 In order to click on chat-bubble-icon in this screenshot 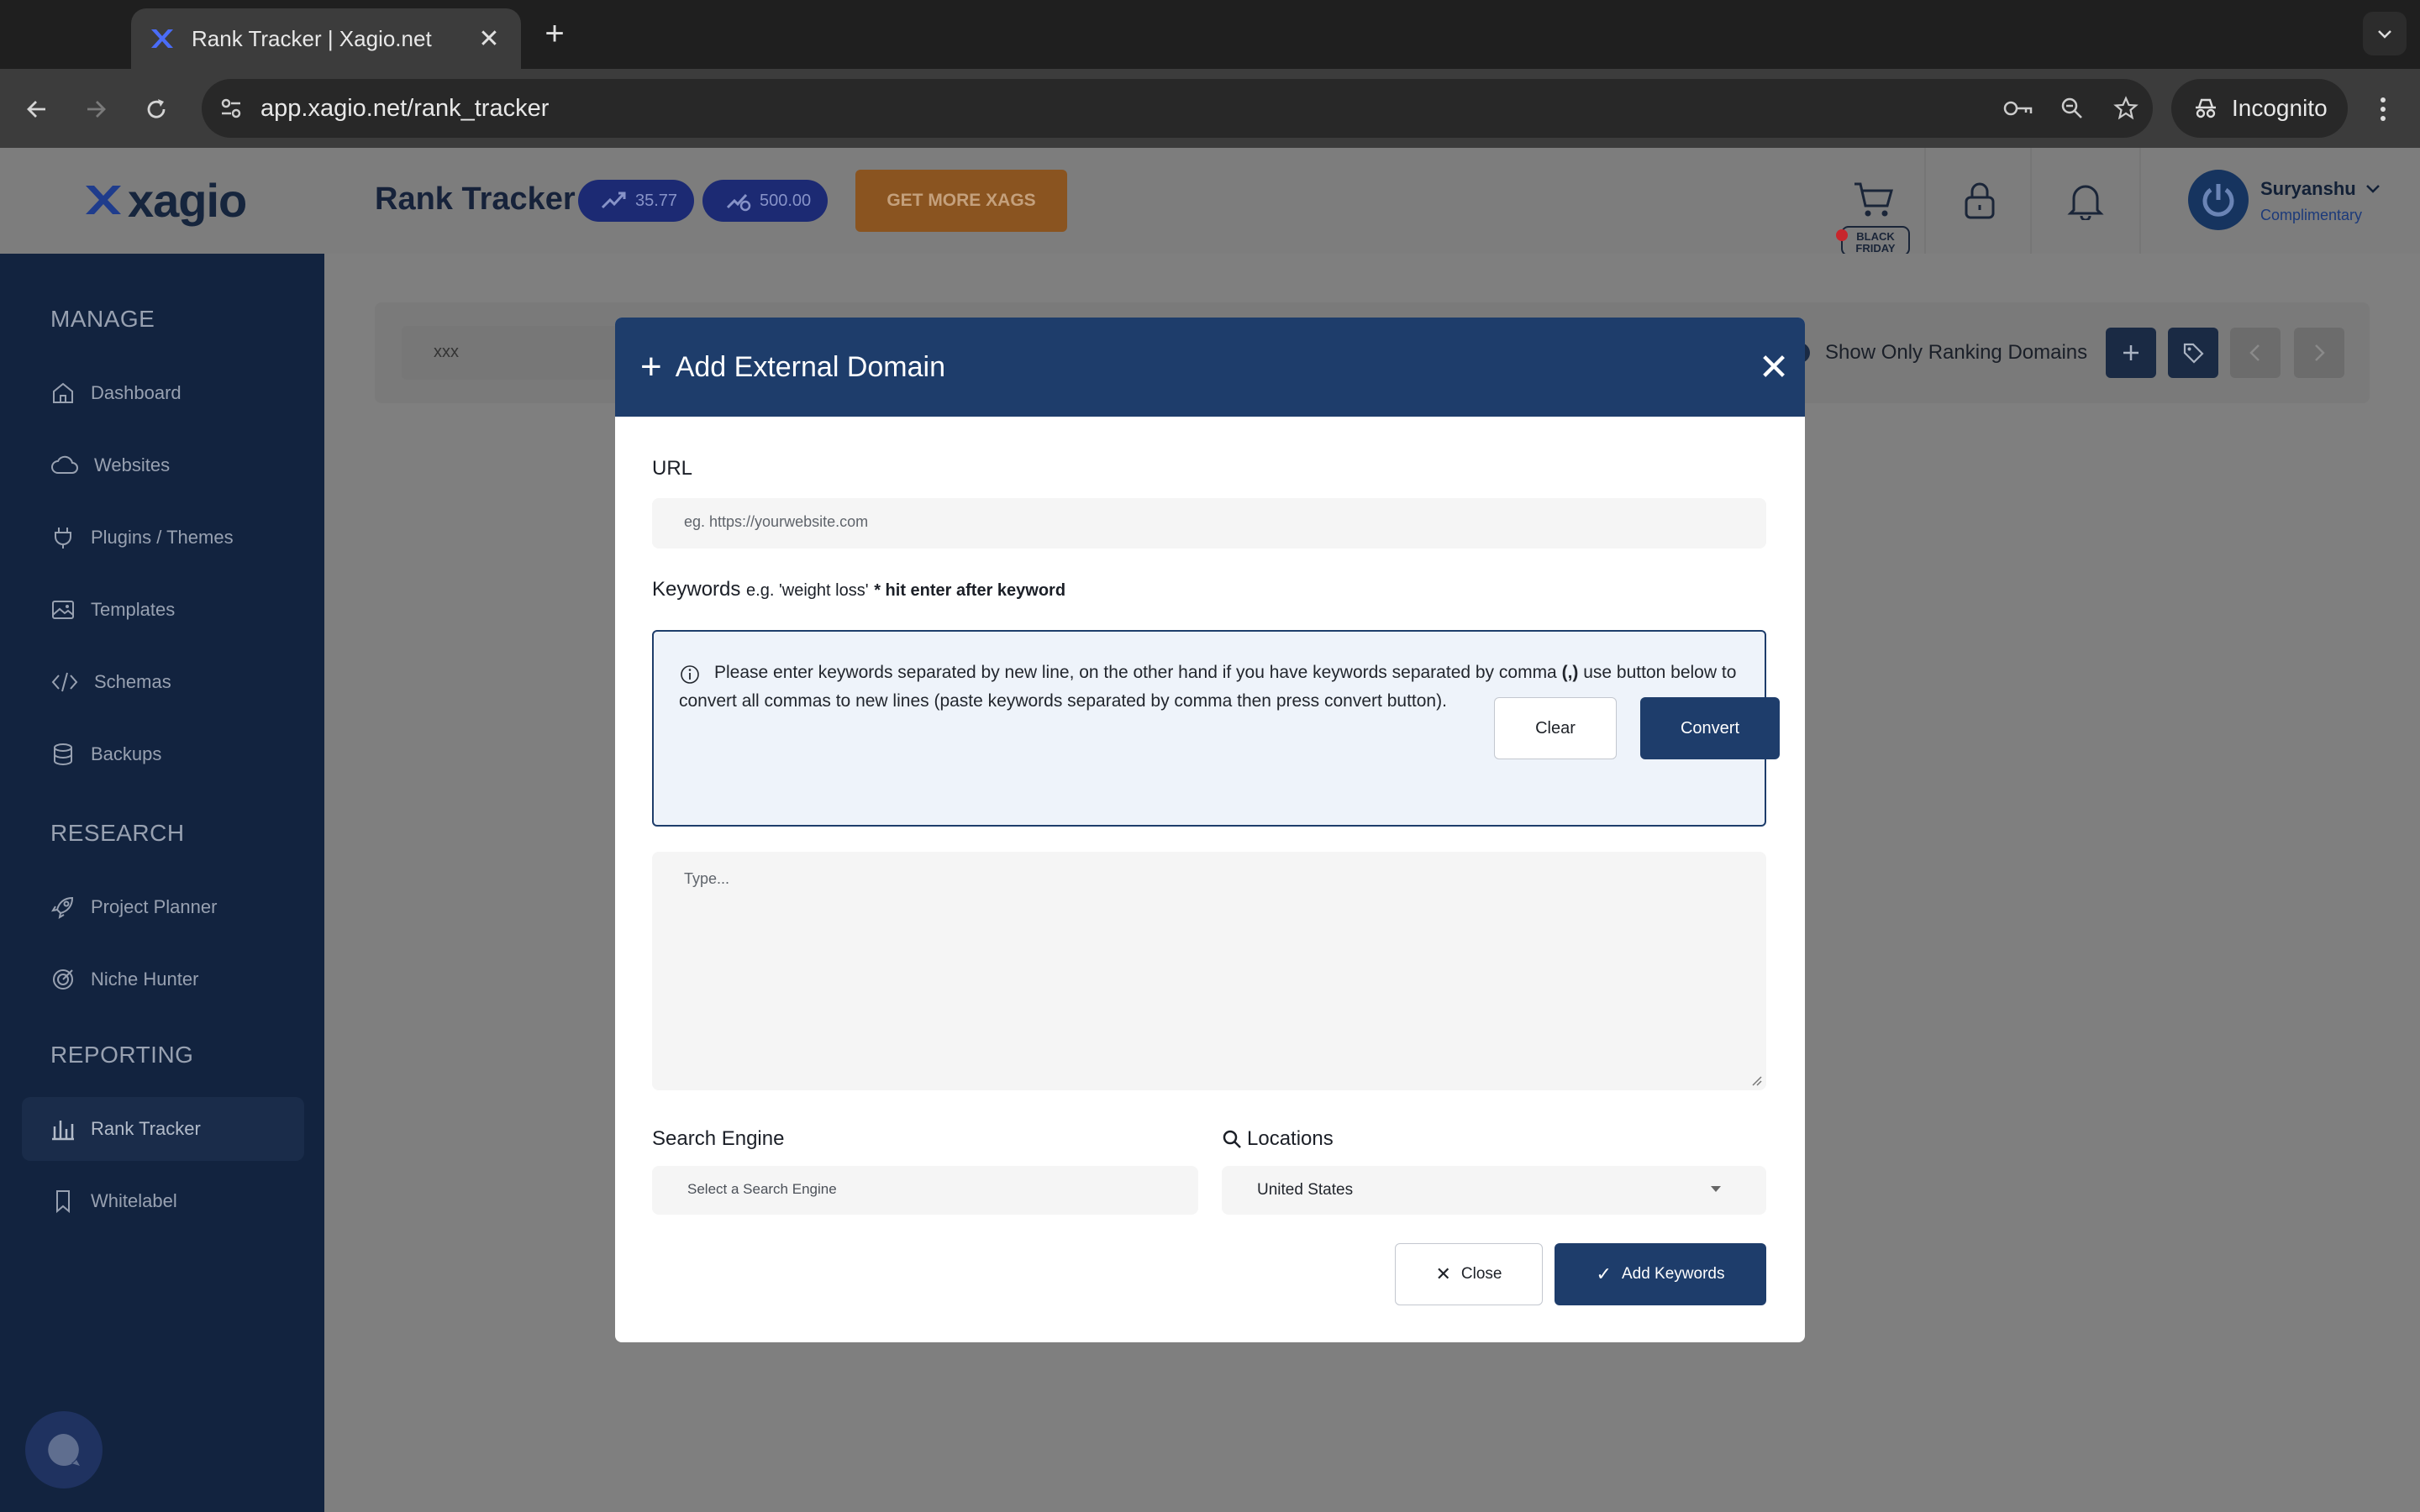, I will do `click(64, 1450)`.